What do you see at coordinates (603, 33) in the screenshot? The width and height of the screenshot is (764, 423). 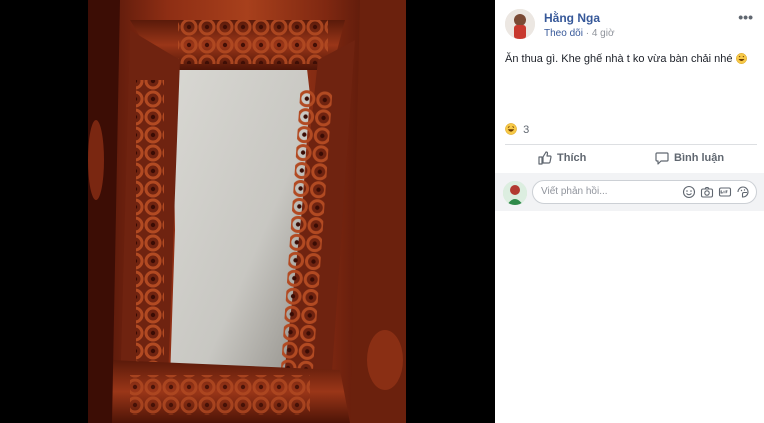 I see `post-time: 4 giờ` at bounding box center [603, 33].